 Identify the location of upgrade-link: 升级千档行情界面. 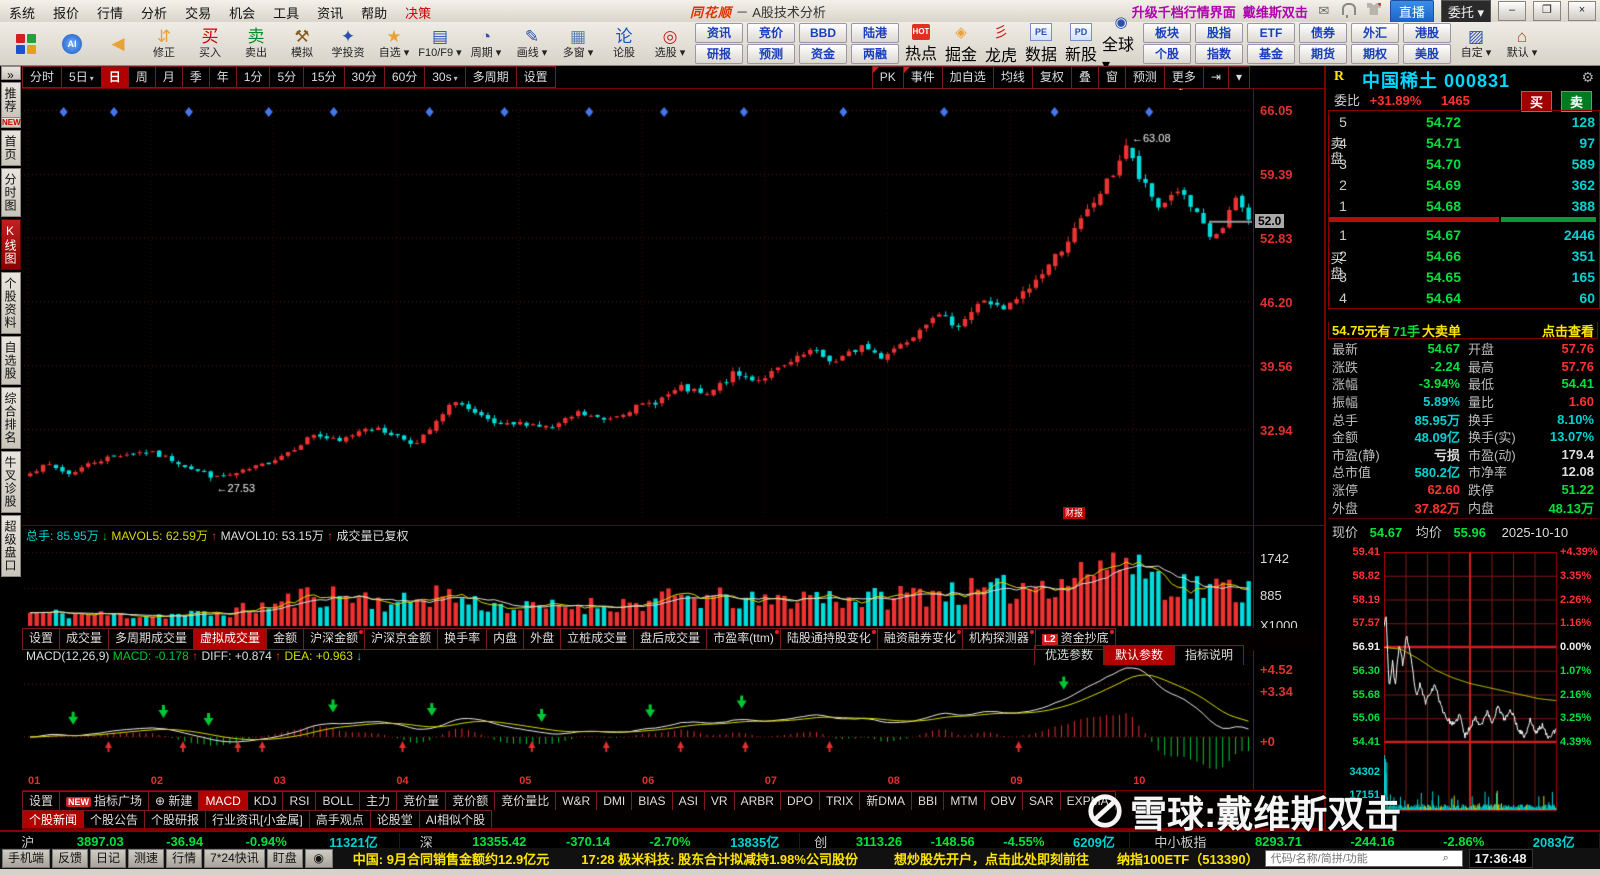
(1184, 11).